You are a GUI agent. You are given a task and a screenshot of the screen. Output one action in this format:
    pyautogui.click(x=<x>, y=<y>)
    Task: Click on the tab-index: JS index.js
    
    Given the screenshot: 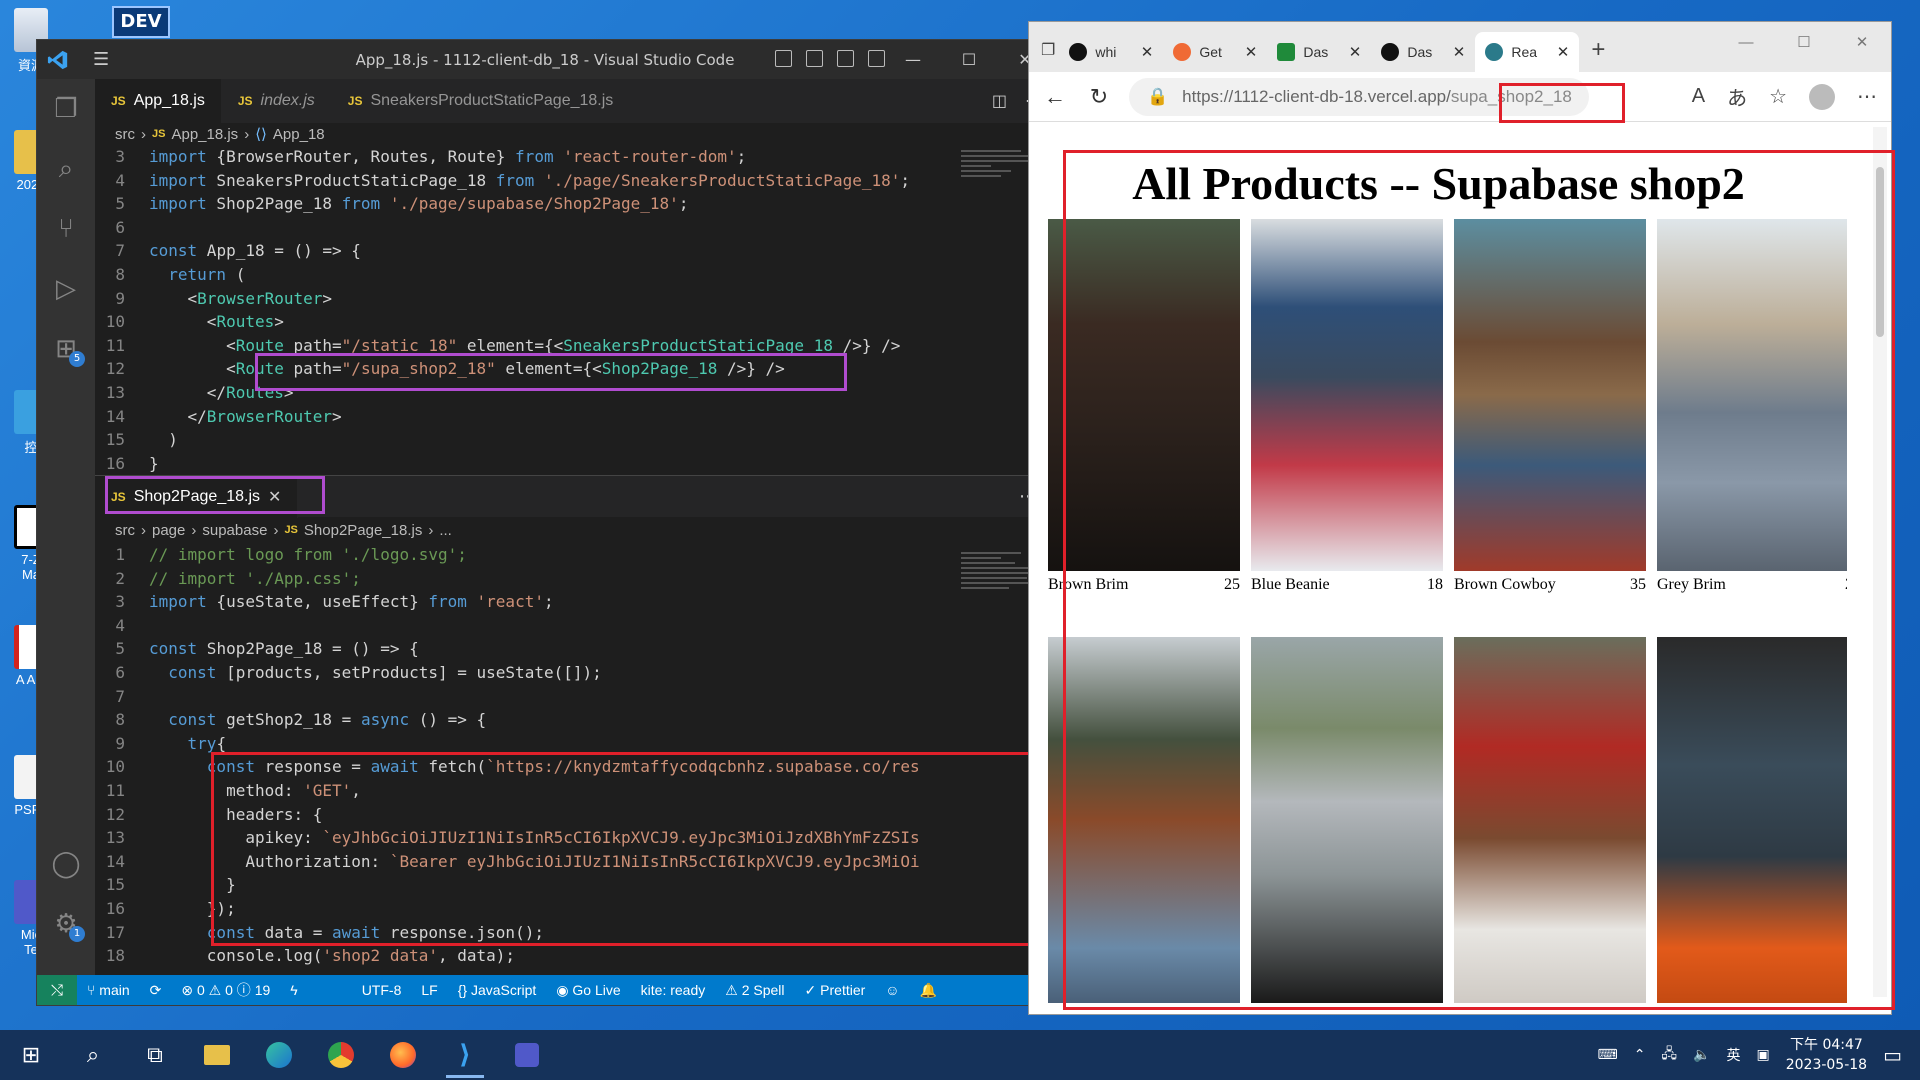 What is the action you would take?
    pyautogui.click(x=277, y=101)
    